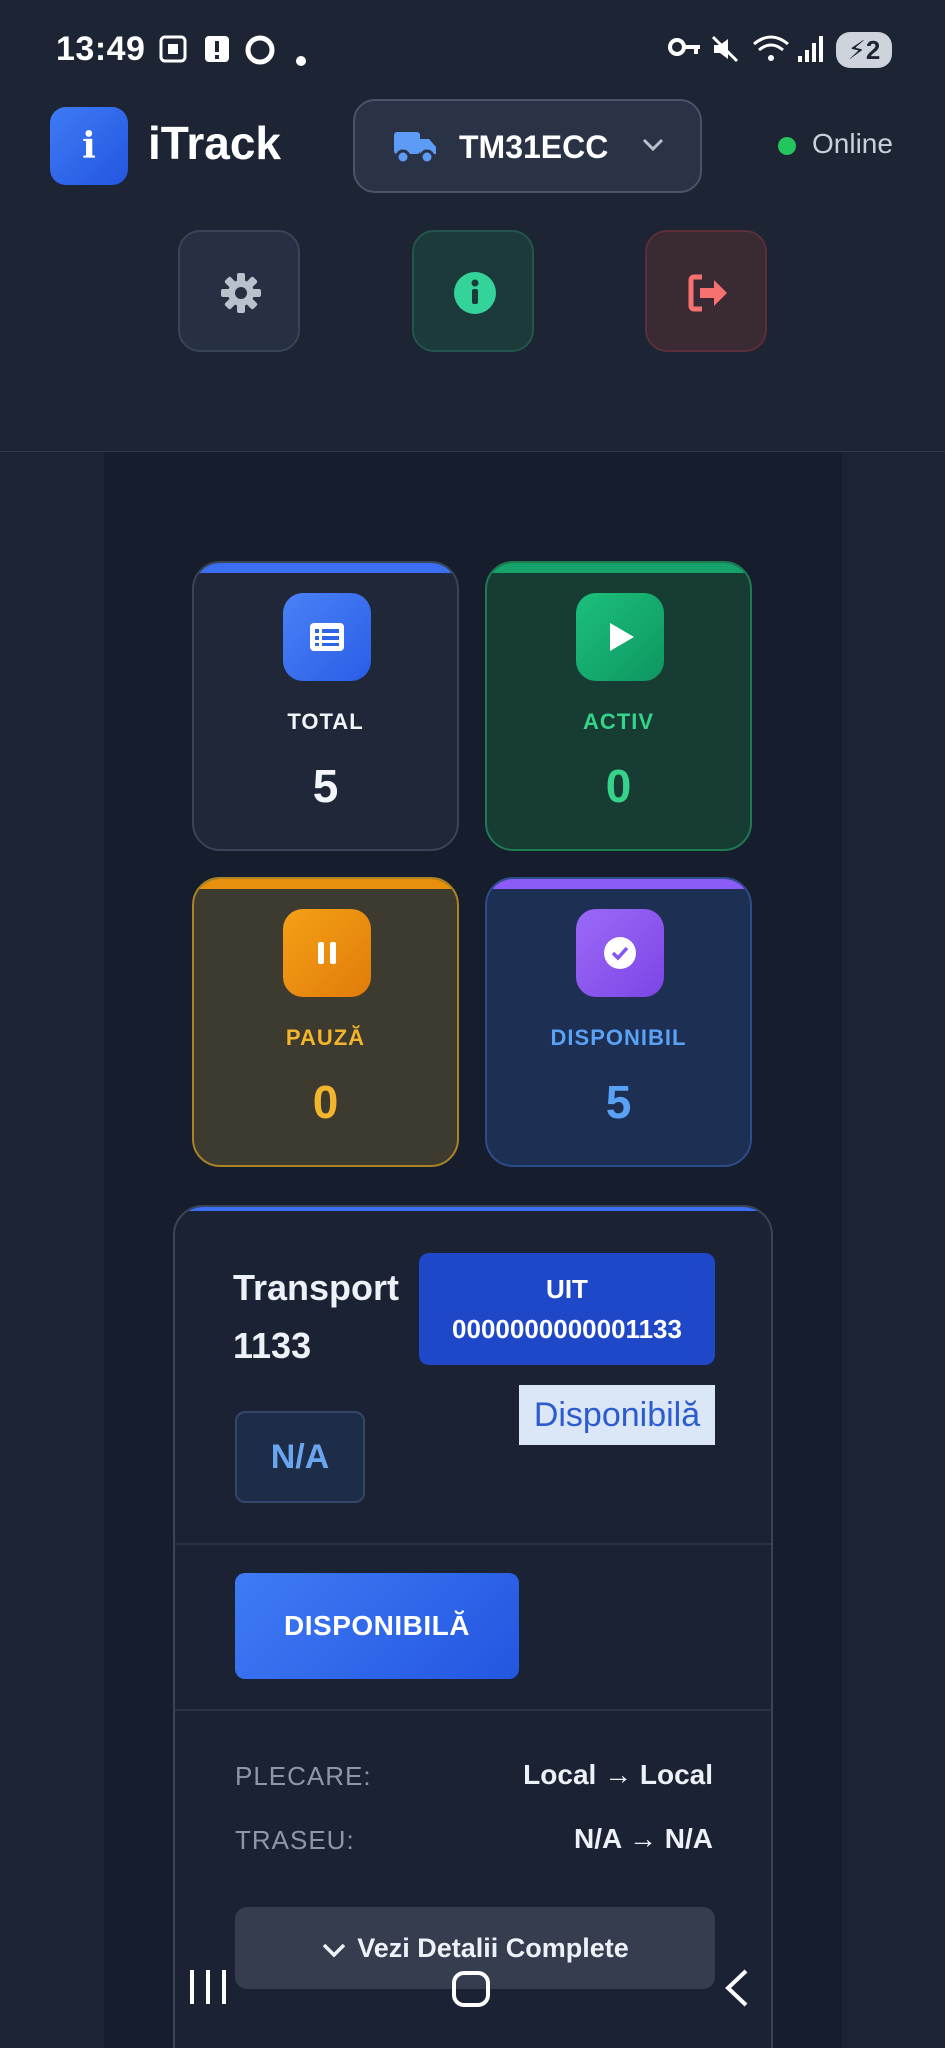 The width and height of the screenshot is (945, 2048). What do you see at coordinates (810, 52) in the screenshot?
I see `signal-icon` at bounding box center [810, 52].